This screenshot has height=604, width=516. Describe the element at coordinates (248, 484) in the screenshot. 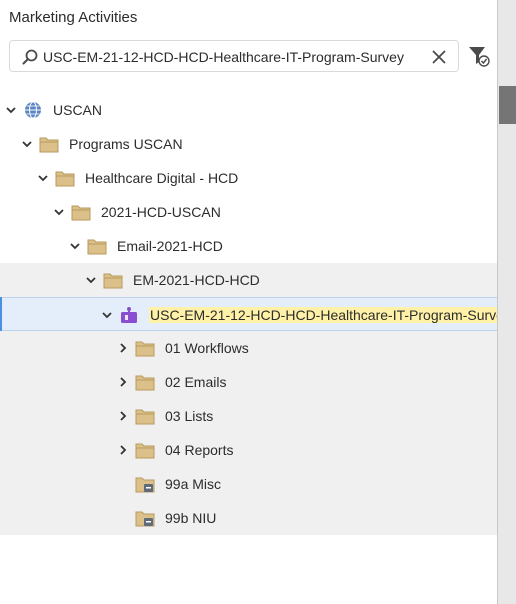

I see `tree-item: 99a Misc` at that location.